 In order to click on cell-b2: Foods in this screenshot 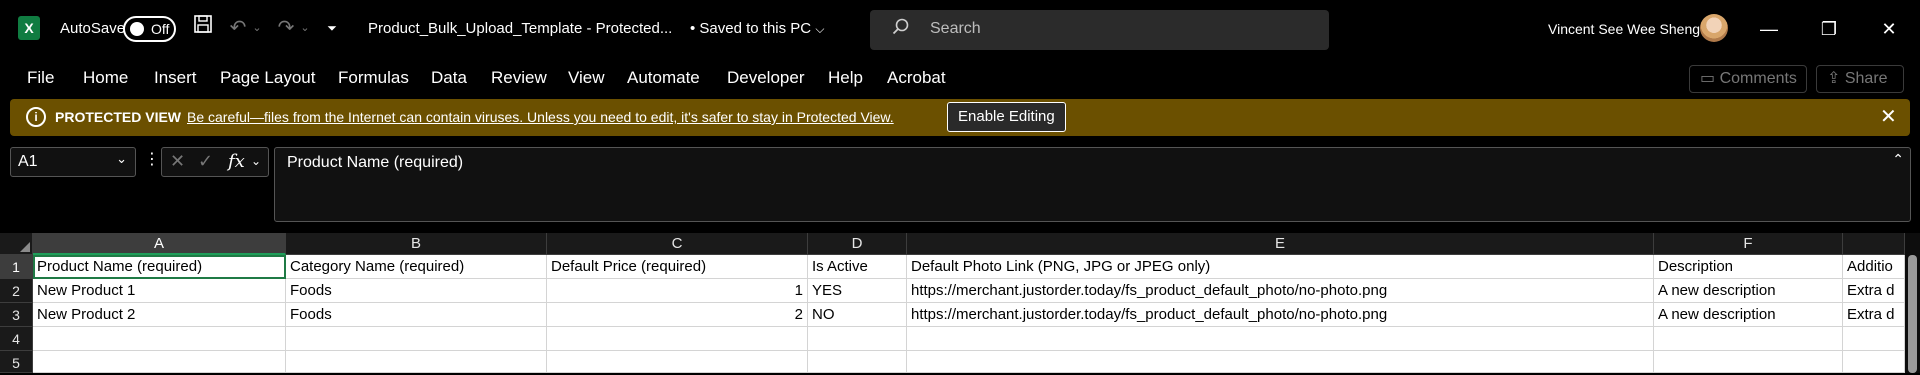, I will do `click(416, 291)`.